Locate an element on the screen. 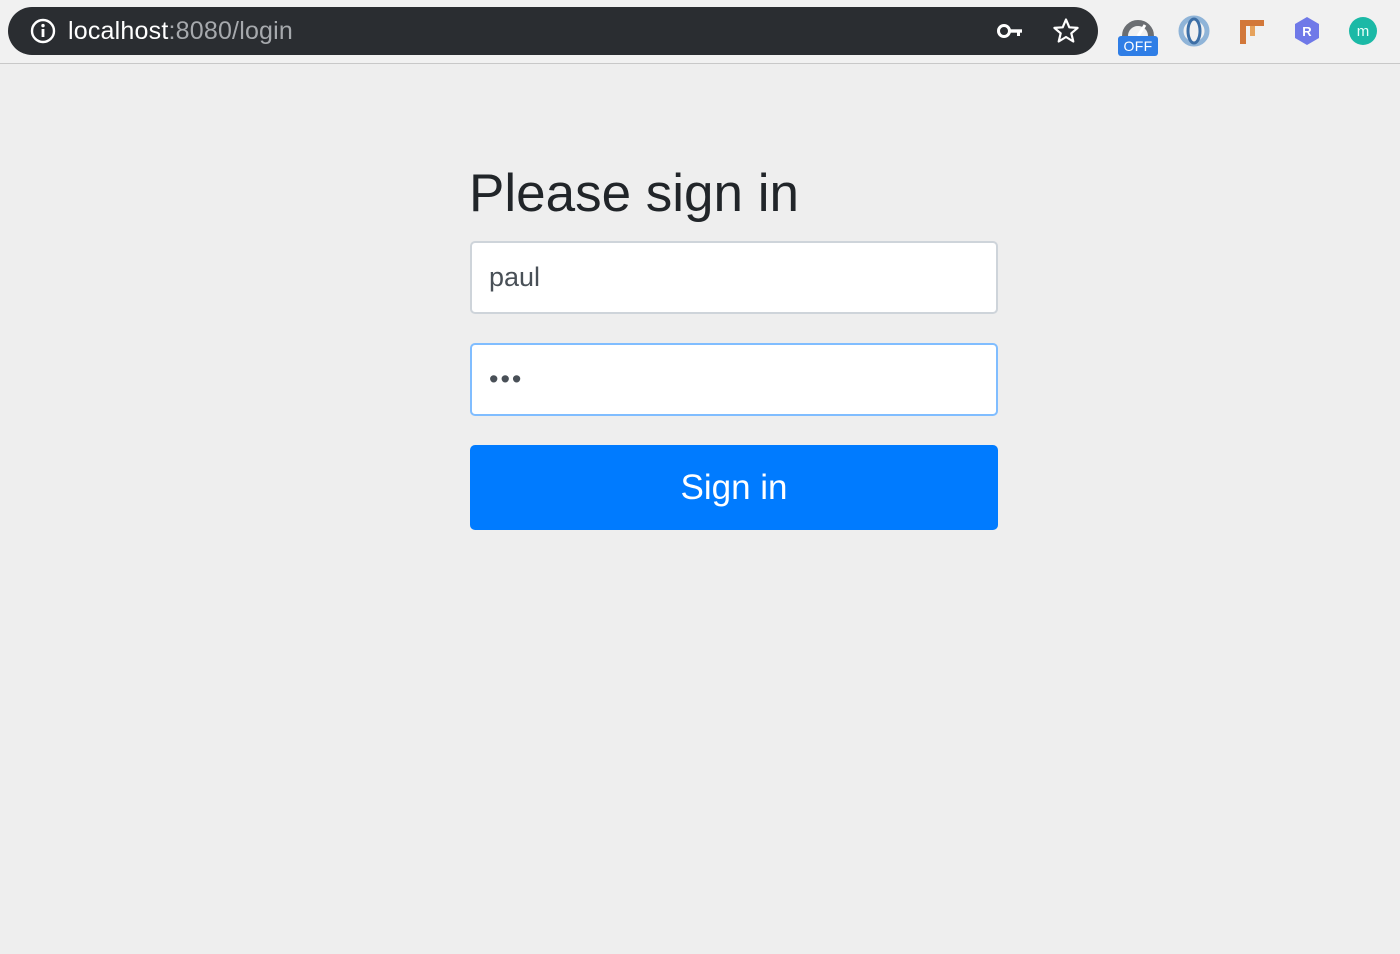  m-circle-extension-icon: m is located at coordinates (1363, 31).